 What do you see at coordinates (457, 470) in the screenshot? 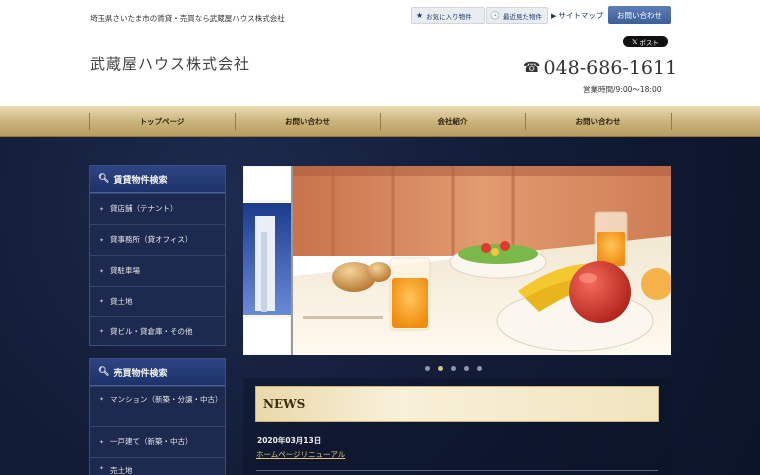
I see `news-divider` at bounding box center [457, 470].